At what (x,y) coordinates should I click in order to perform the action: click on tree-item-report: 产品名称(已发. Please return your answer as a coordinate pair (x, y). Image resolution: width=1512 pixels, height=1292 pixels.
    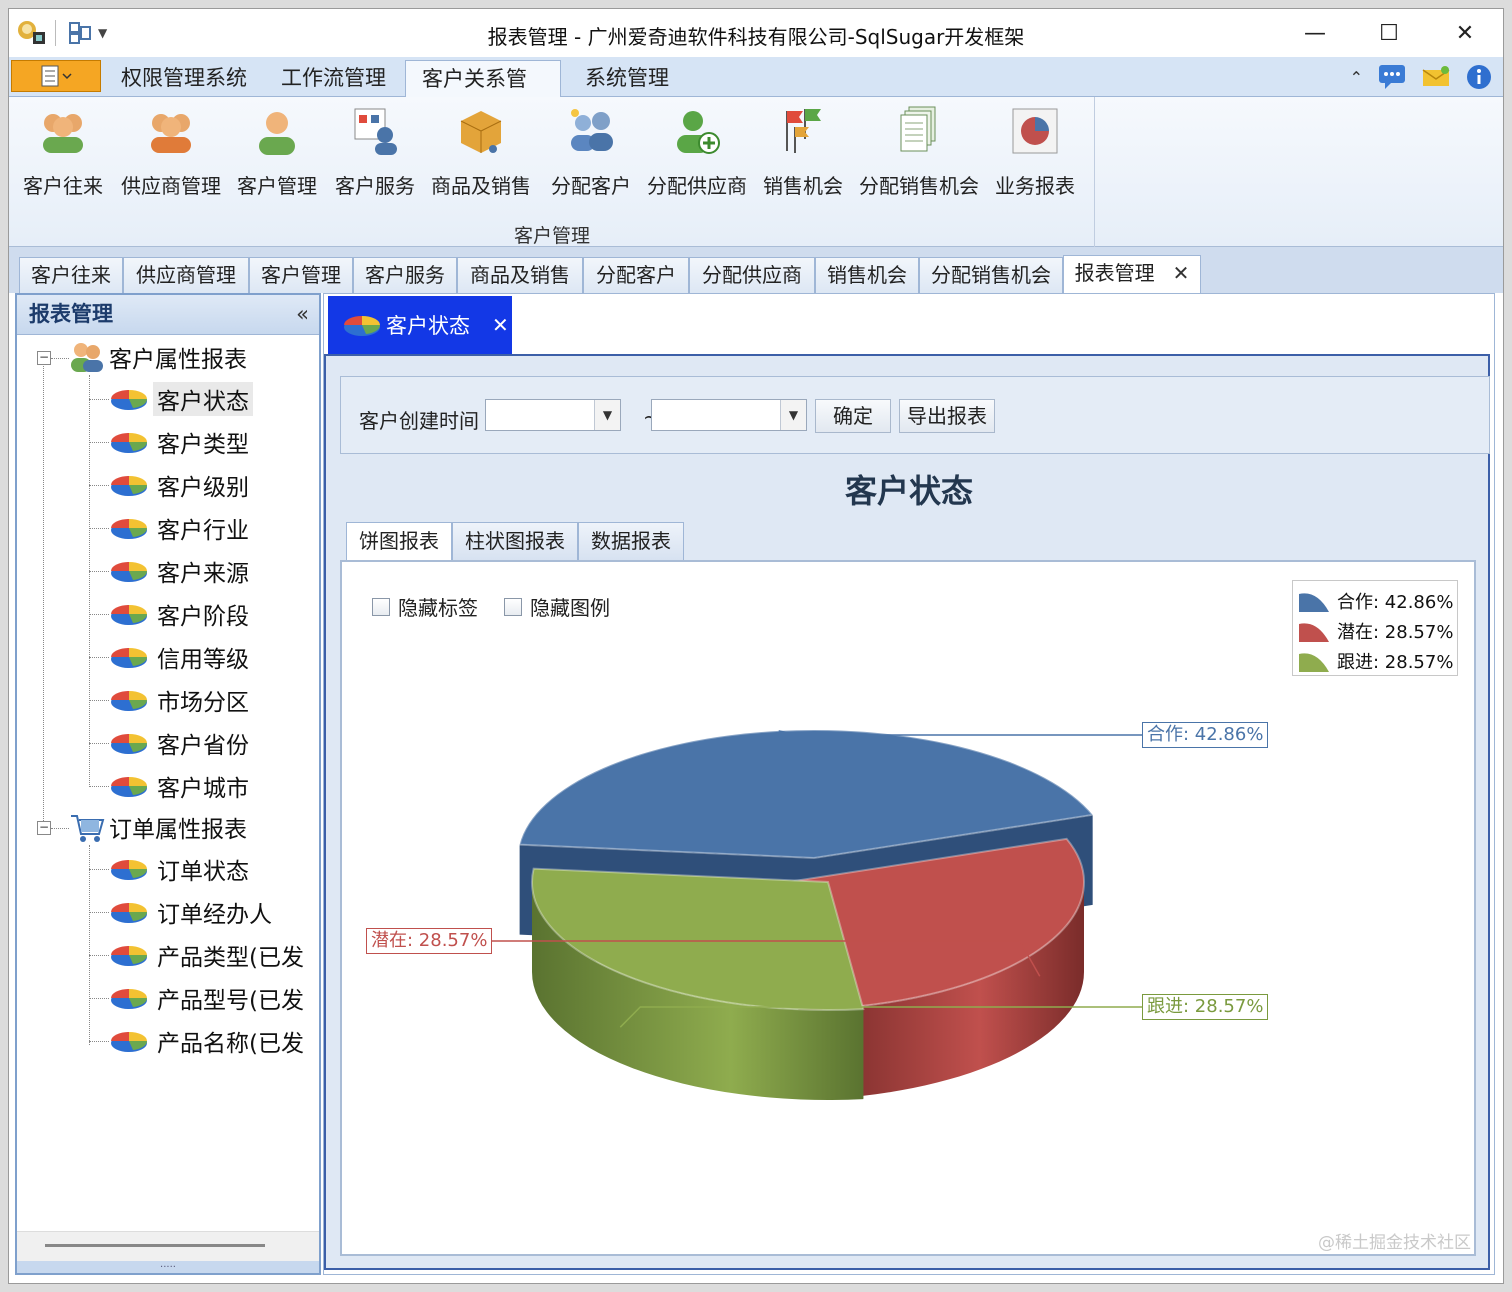
    Looking at the image, I should click on (208, 1041).